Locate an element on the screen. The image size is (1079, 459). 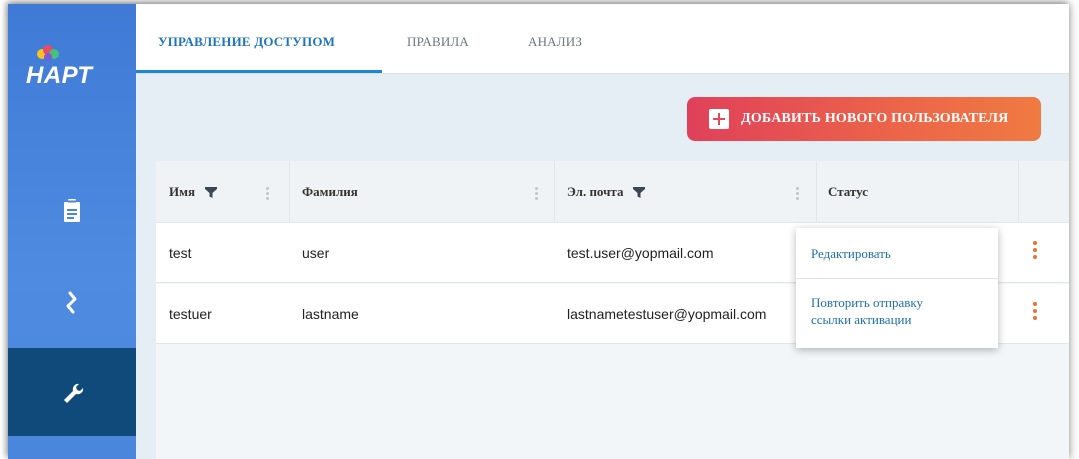
cell-last-name: lastname is located at coordinates (330, 314).